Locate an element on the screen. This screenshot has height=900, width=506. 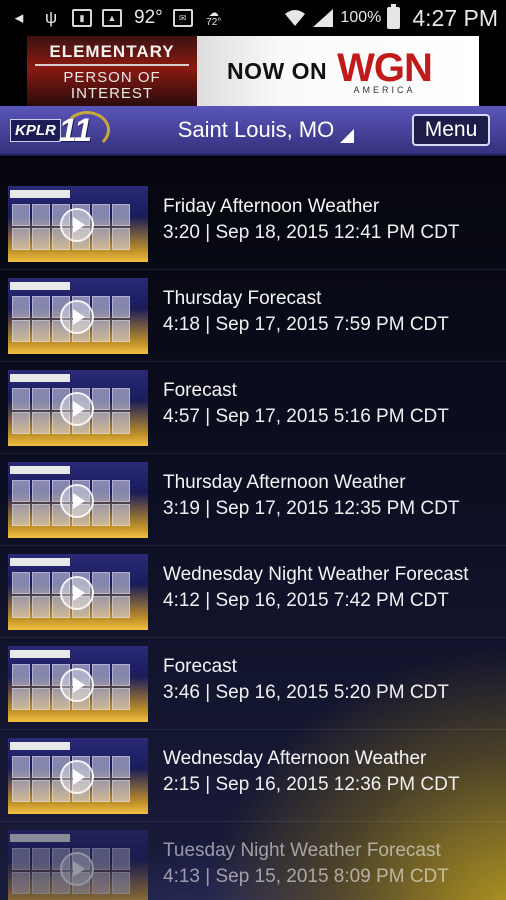
location-text: Saint Louis, MO is located at coordinates (256, 129).